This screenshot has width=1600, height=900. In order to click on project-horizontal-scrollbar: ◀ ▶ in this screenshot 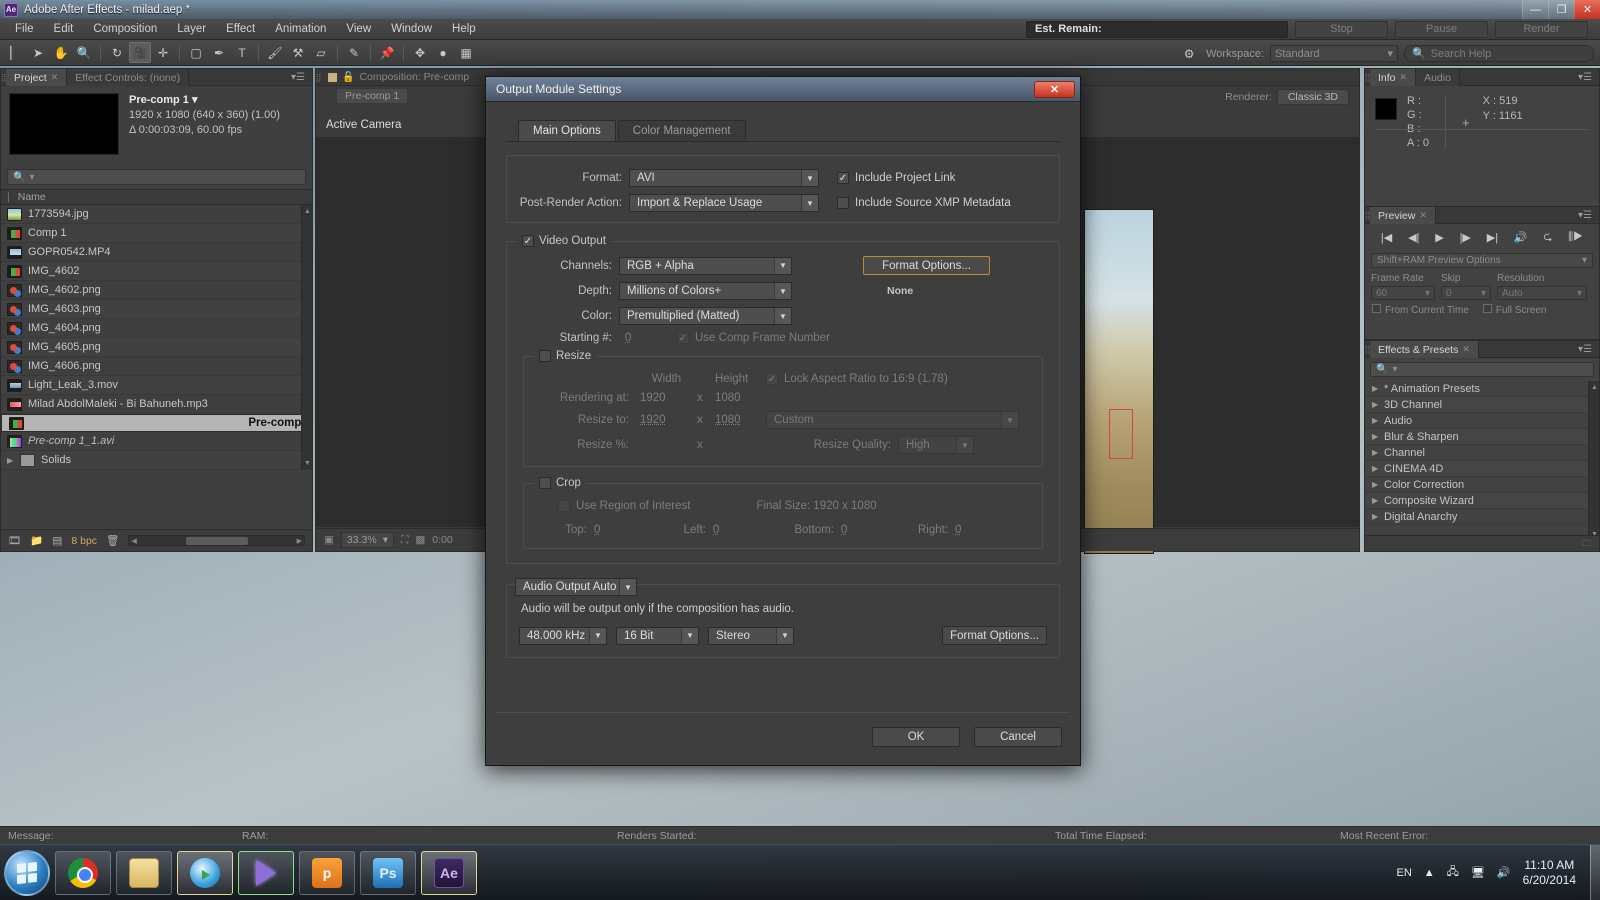, I will do `click(216, 540)`.